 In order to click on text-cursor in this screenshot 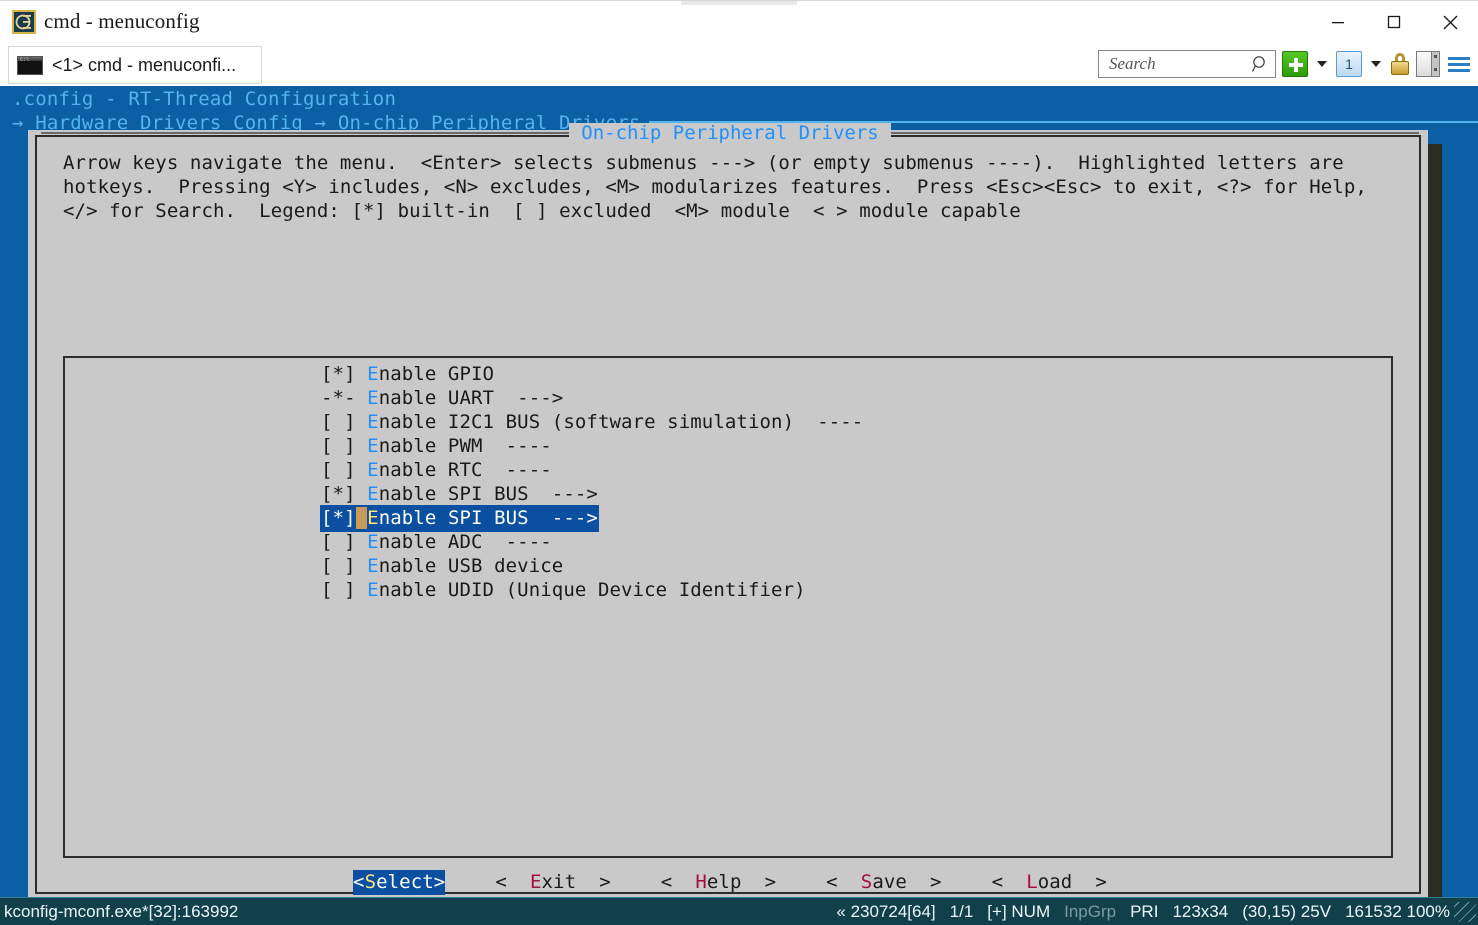, I will do `click(361, 518)`.